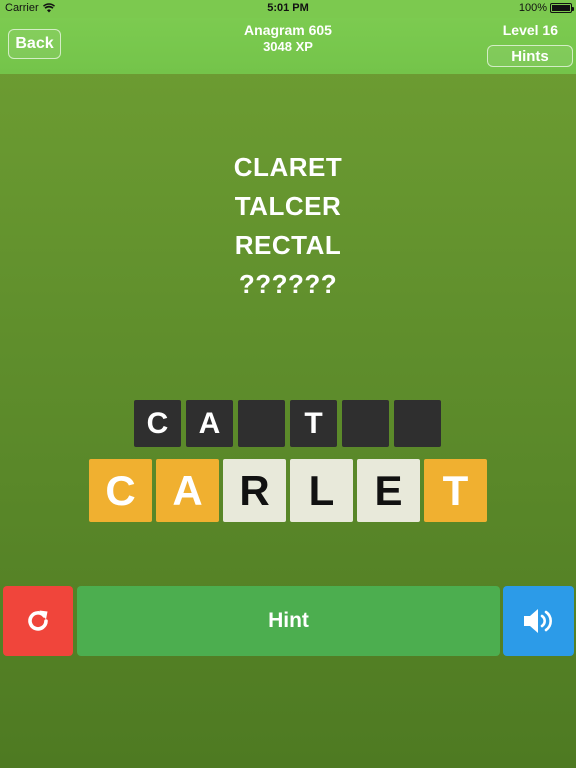 The height and width of the screenshot is (768, 576). What do you see at coordinates (288, 167) in the screenshot?
I see `clue-word: CLARET` at bounding box center [288, 167].